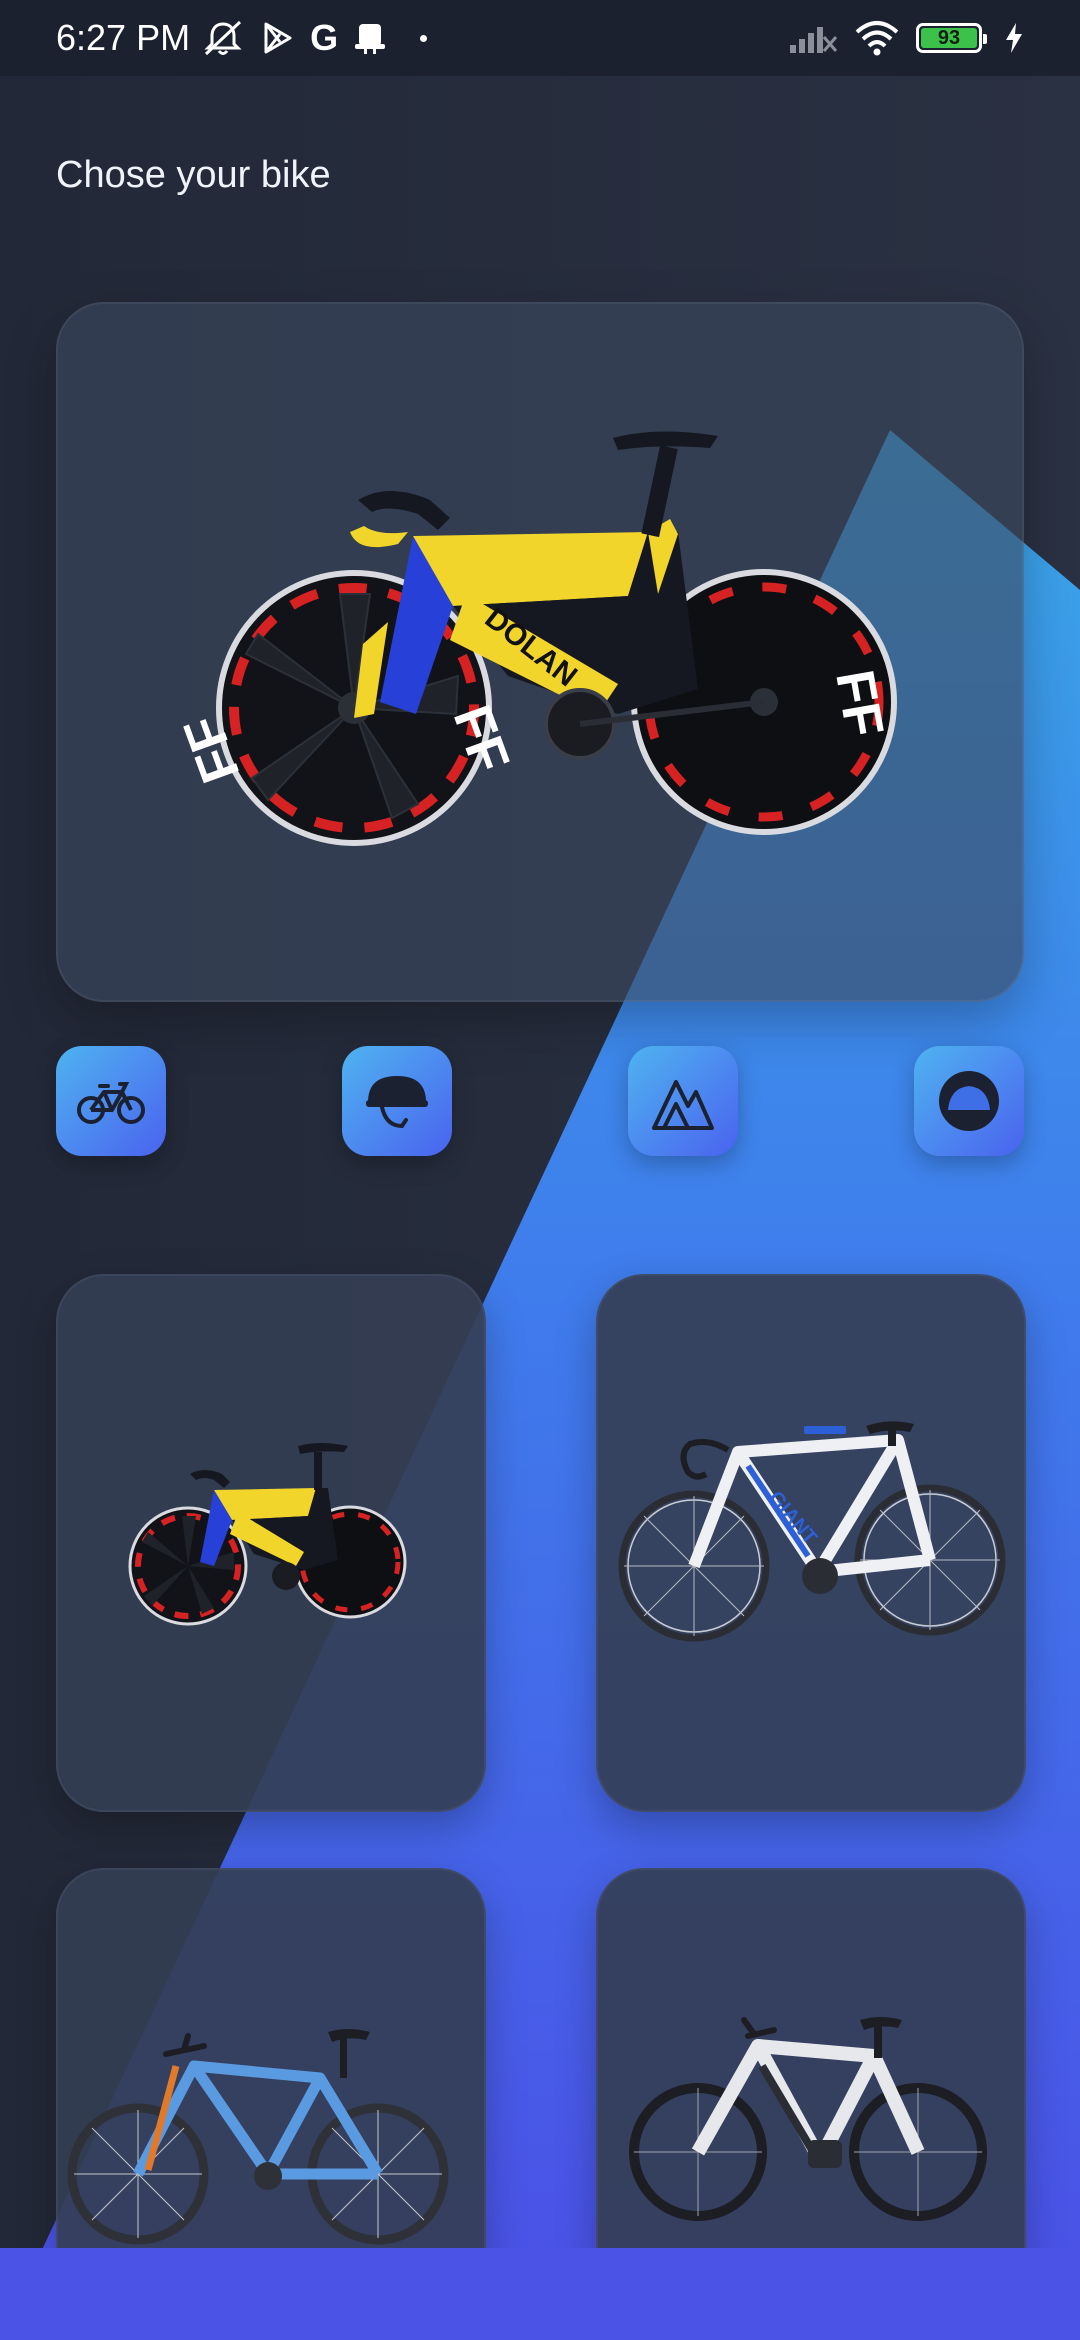 The height and width of the screenshot is (2340, 1080). Describe the element at coordinates (859, 703) in the screenshot. I see `svg-text: FF` at that location.